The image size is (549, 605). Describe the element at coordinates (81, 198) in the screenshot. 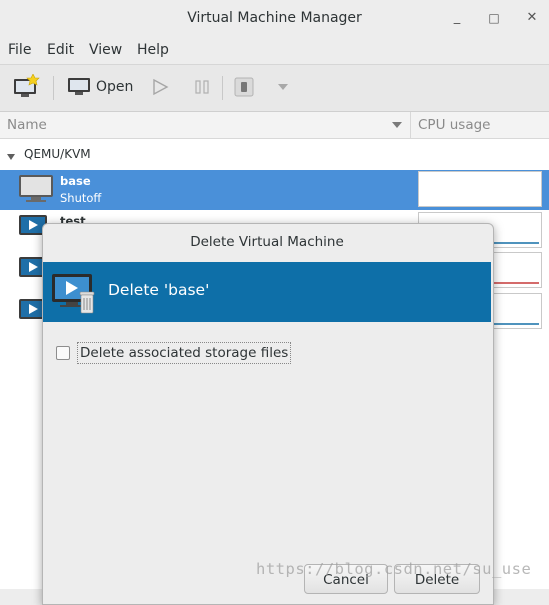

I see `vm-status: Shutoff` at that location.